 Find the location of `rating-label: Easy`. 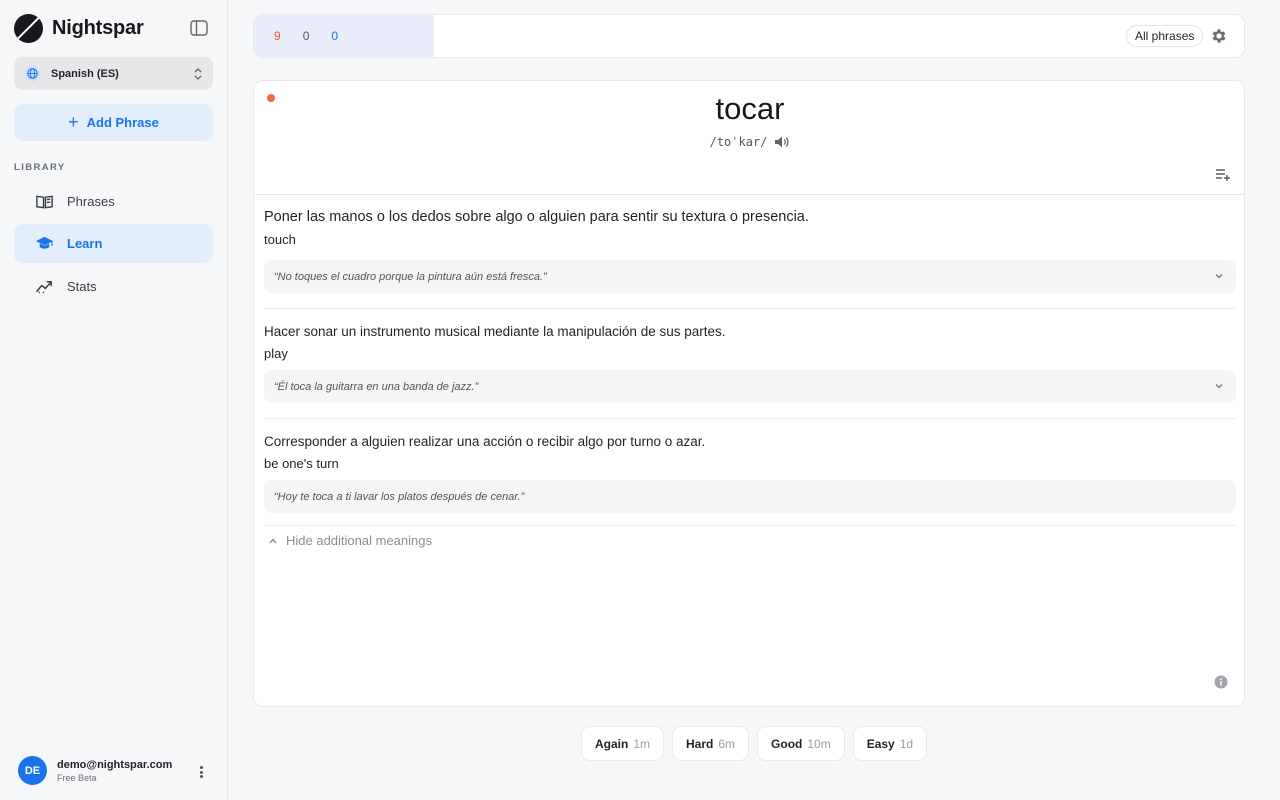

rating-label: Easy is located at coordinates (880, 743).